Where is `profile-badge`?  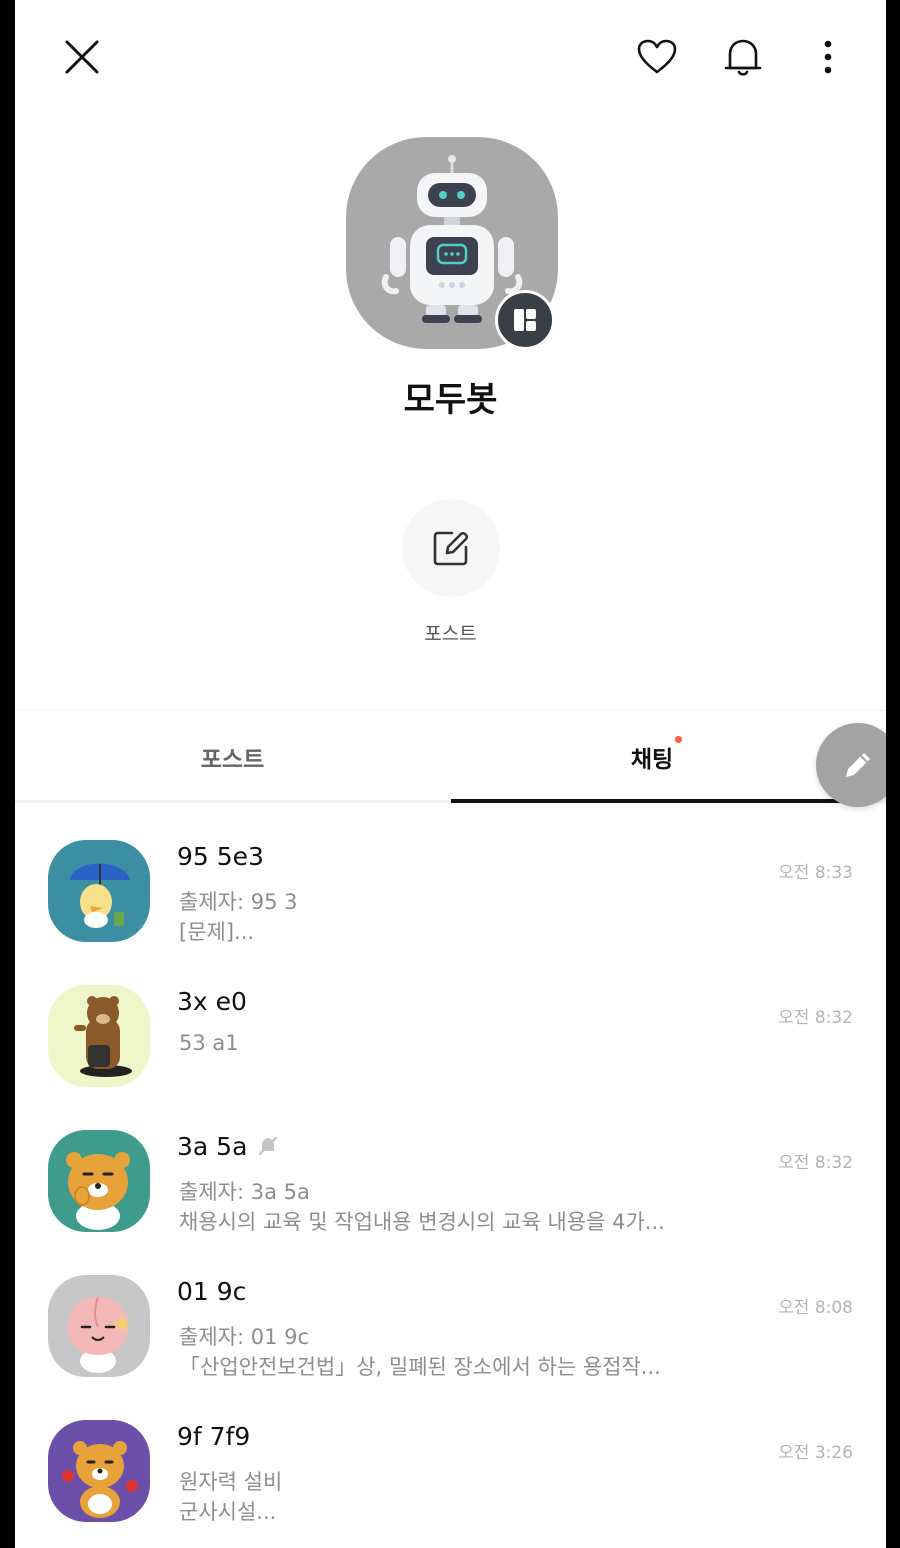 profile-badge is located at coordinates (525, 320).